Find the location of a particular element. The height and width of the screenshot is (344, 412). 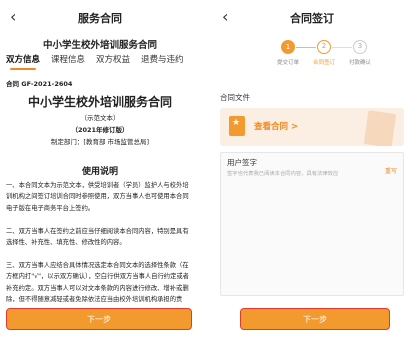

tab-party-info: 双方信息 is located at coordinates (23, 63).